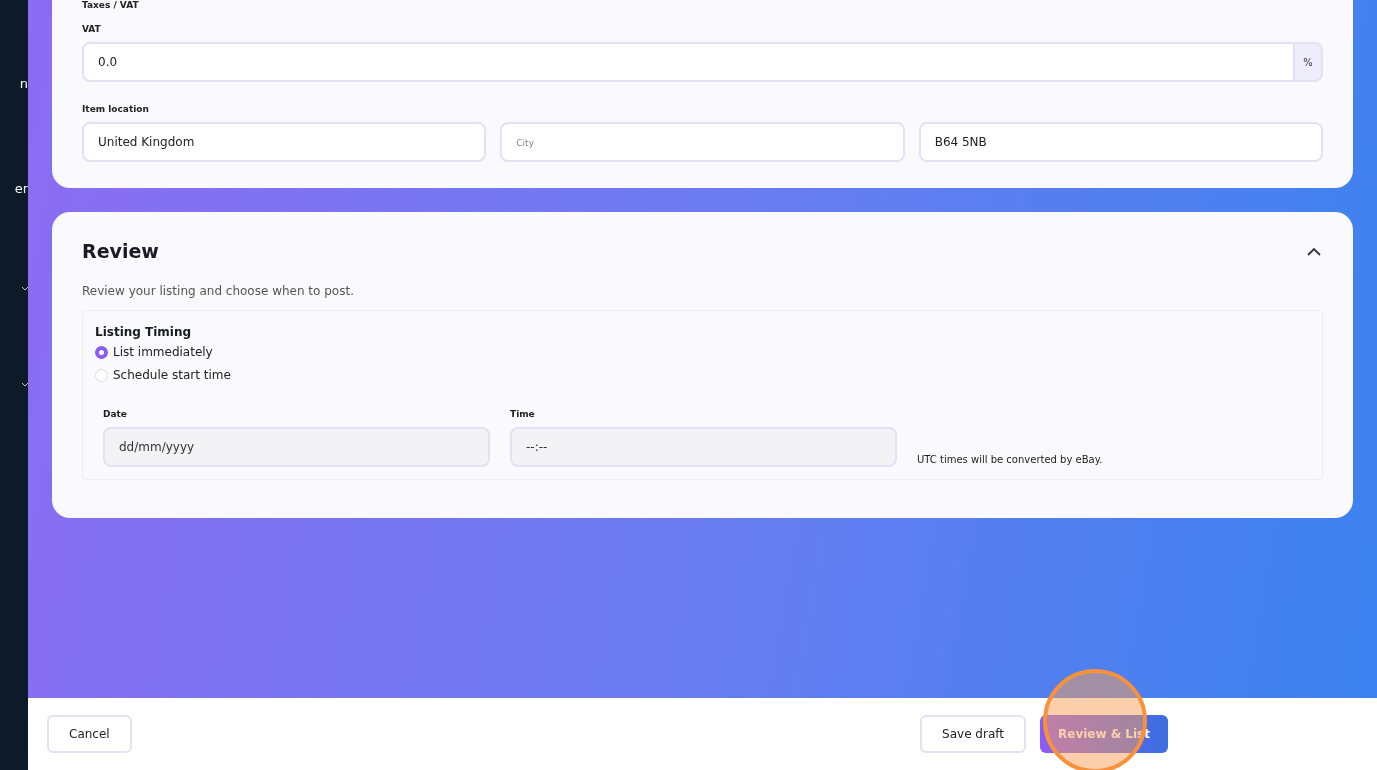  What do you see at coordinates (703, 447) in the screenshot?
I see `time-input: --:--` at bounding box center [703, 447].